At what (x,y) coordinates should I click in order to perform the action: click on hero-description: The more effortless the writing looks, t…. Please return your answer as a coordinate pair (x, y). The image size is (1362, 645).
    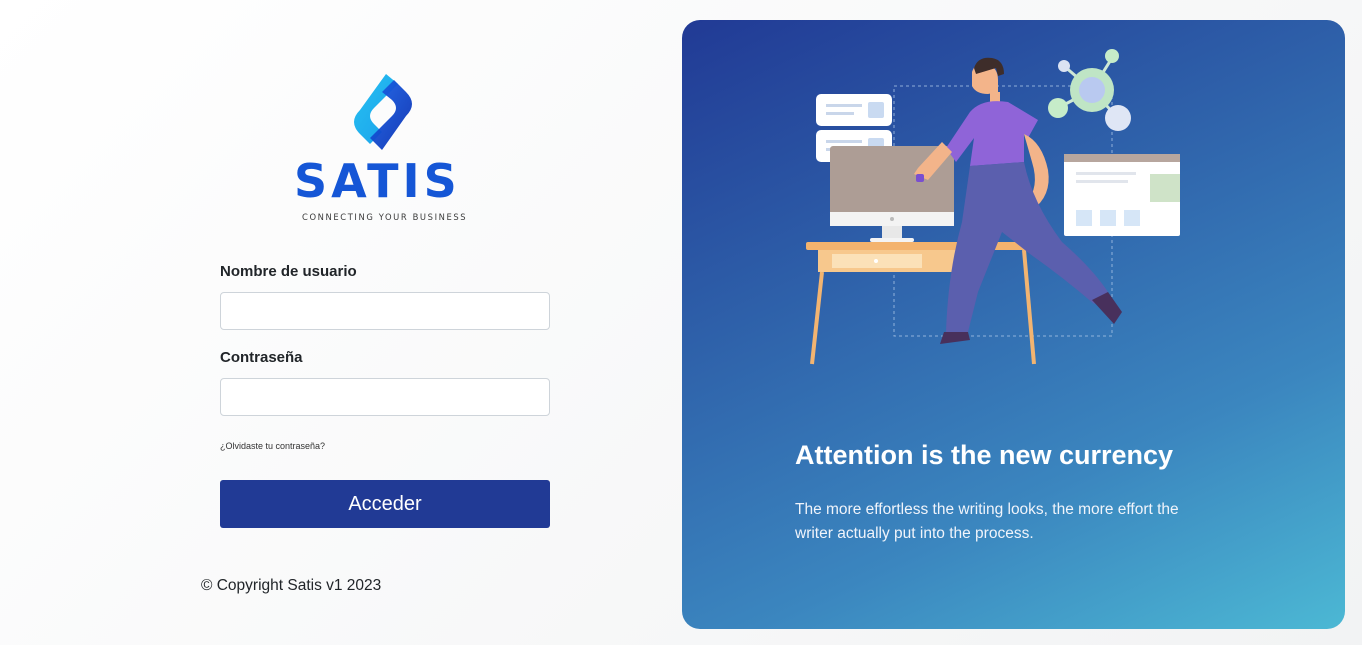
    Looking at the image, I should click on (987, 521).